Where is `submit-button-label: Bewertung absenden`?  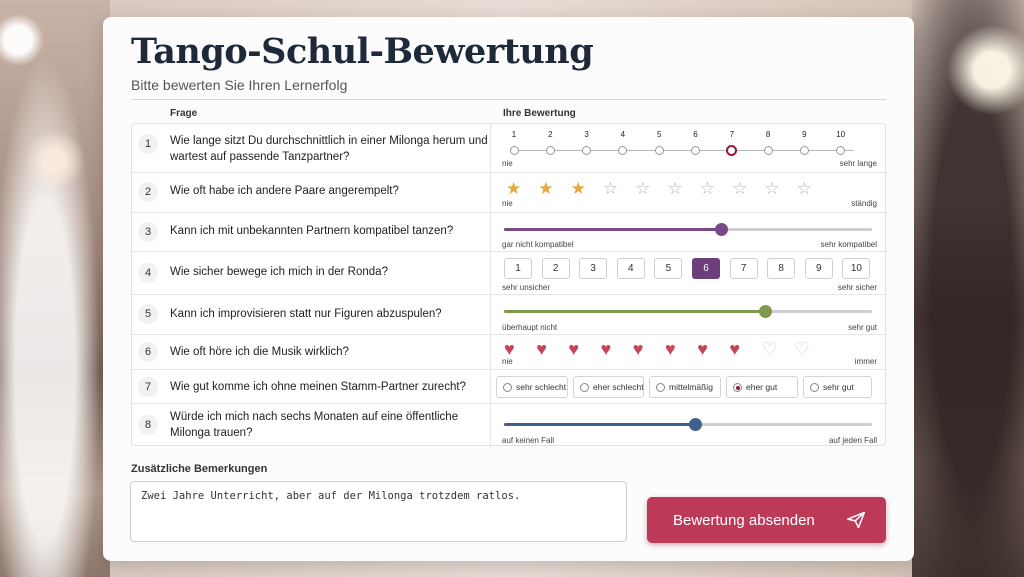 submit-button-label: Bewertung absenden is located at coordinates (744, 520).